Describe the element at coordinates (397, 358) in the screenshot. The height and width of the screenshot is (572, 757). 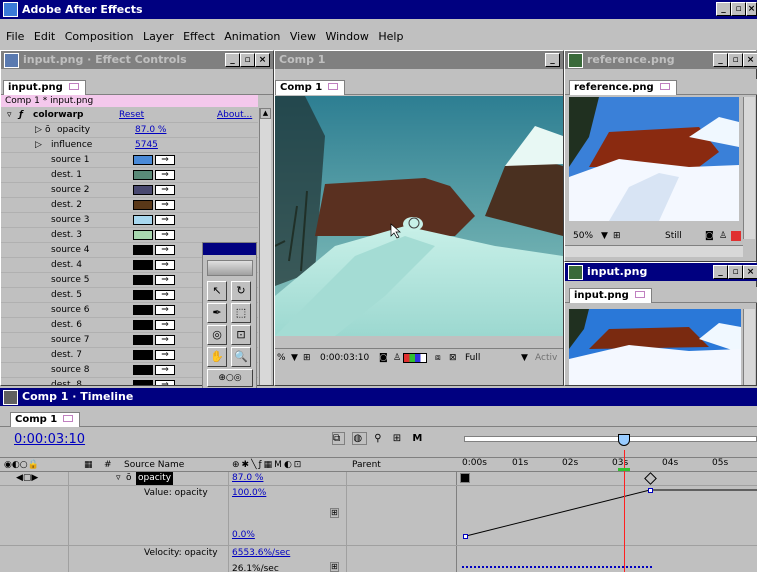
I see `show-snapshot-icon: ♙` at that location.